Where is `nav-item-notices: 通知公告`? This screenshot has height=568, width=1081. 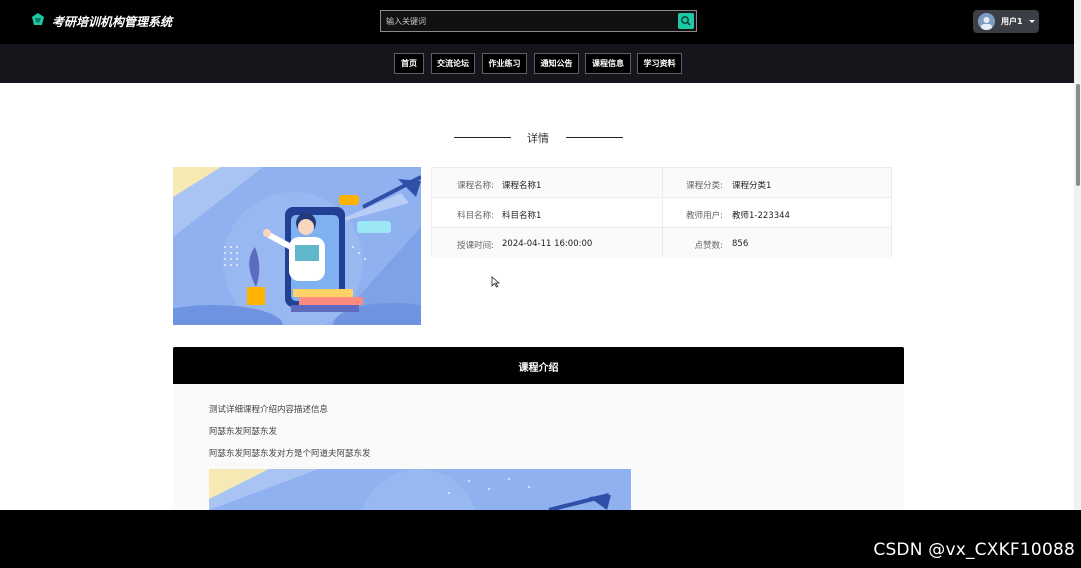 nav-item-notices: 通知公告 is located at coordinates (556, 63).